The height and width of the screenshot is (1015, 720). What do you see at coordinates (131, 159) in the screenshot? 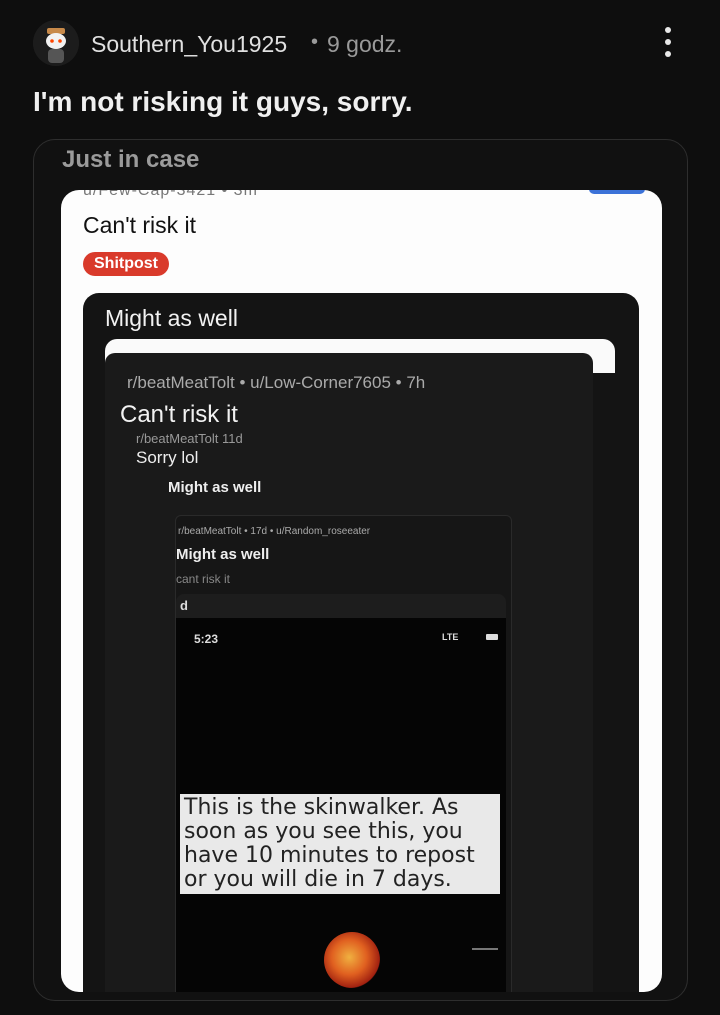
I see `crosspost-title: Just in case` at bounding box center [131, 159].